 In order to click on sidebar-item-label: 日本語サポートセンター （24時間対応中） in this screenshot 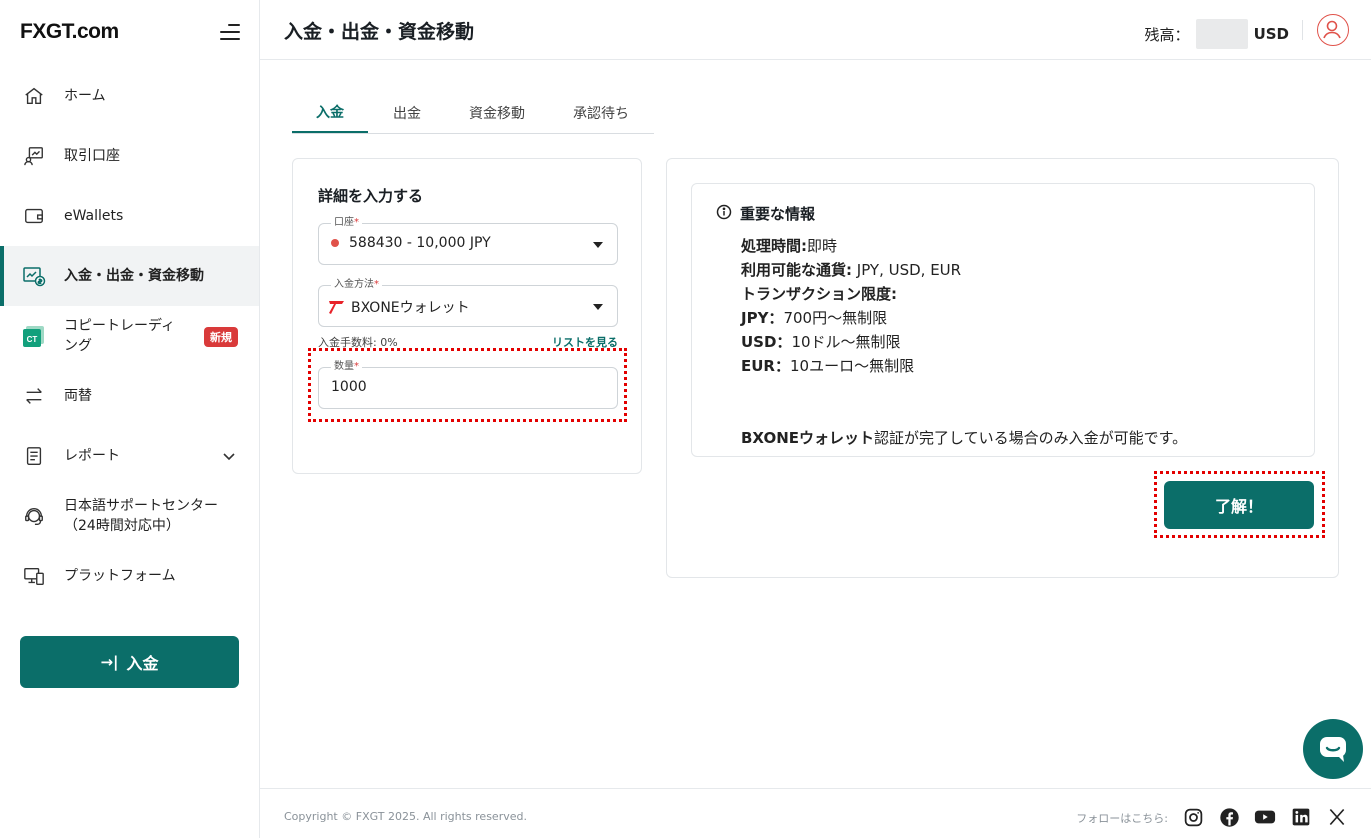, I will do `click(141, 516)`.